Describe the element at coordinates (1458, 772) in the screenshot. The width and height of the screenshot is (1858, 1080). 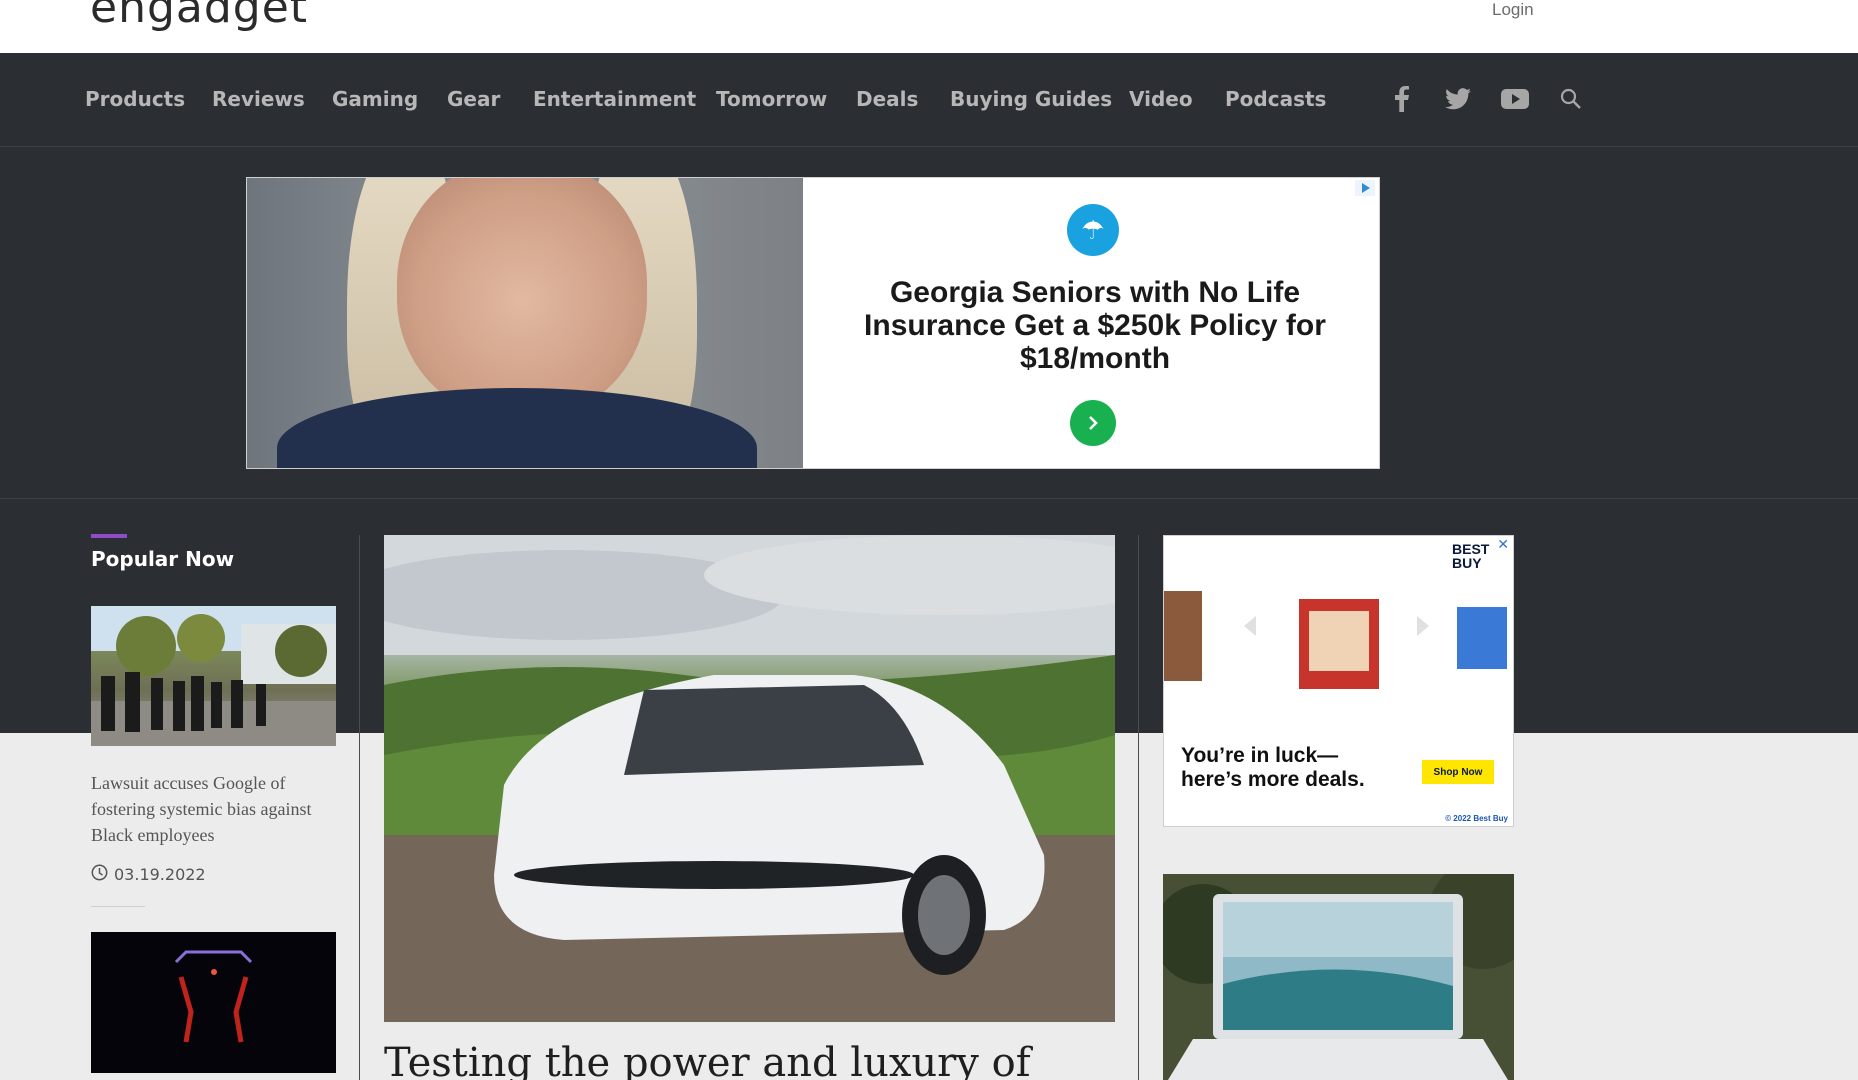
I see `shop-now-button: Shop Now` at that location.